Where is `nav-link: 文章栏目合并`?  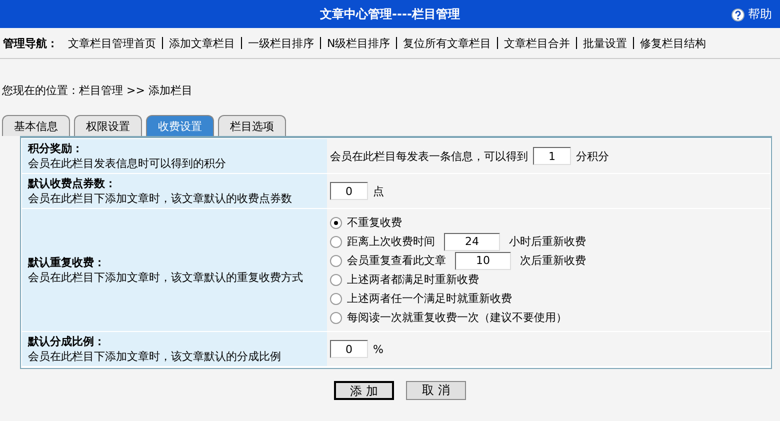 nav-link: 文章栏目合并 is located at coordinates (537, 43).